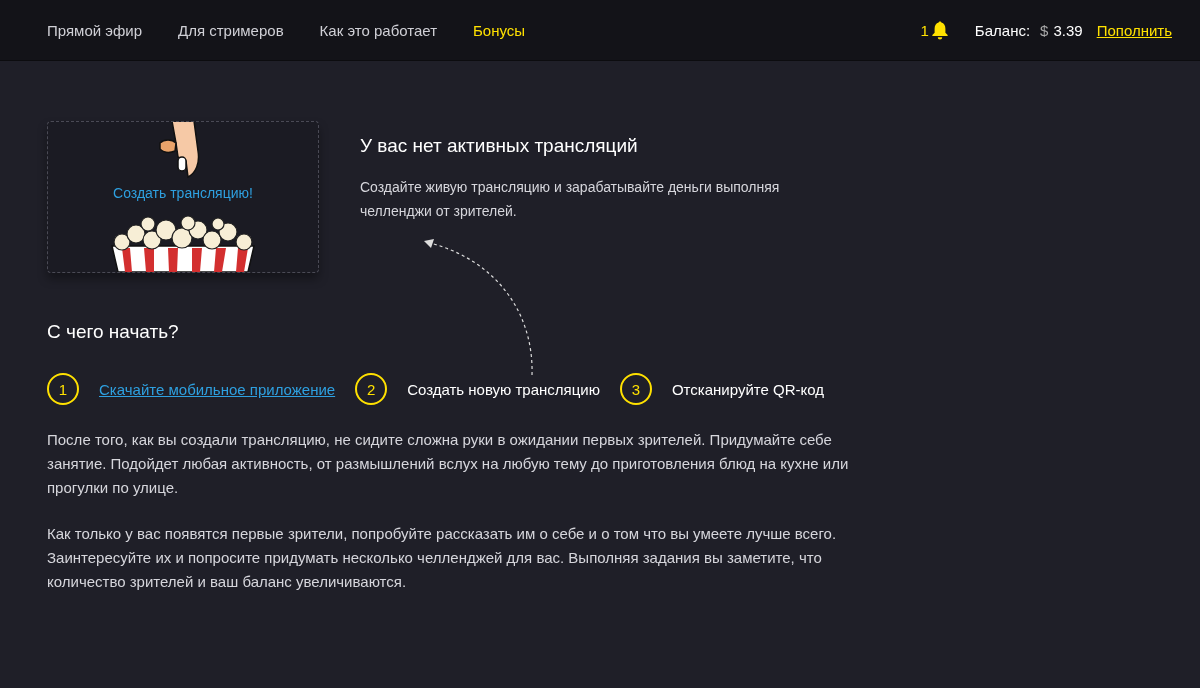 The height and width of the screenshot is (688, 1200). What do you see at coordinates (1044, 30) in the screenshot?
I see `currency-symbol: $` at bounding box center [1044, 30].